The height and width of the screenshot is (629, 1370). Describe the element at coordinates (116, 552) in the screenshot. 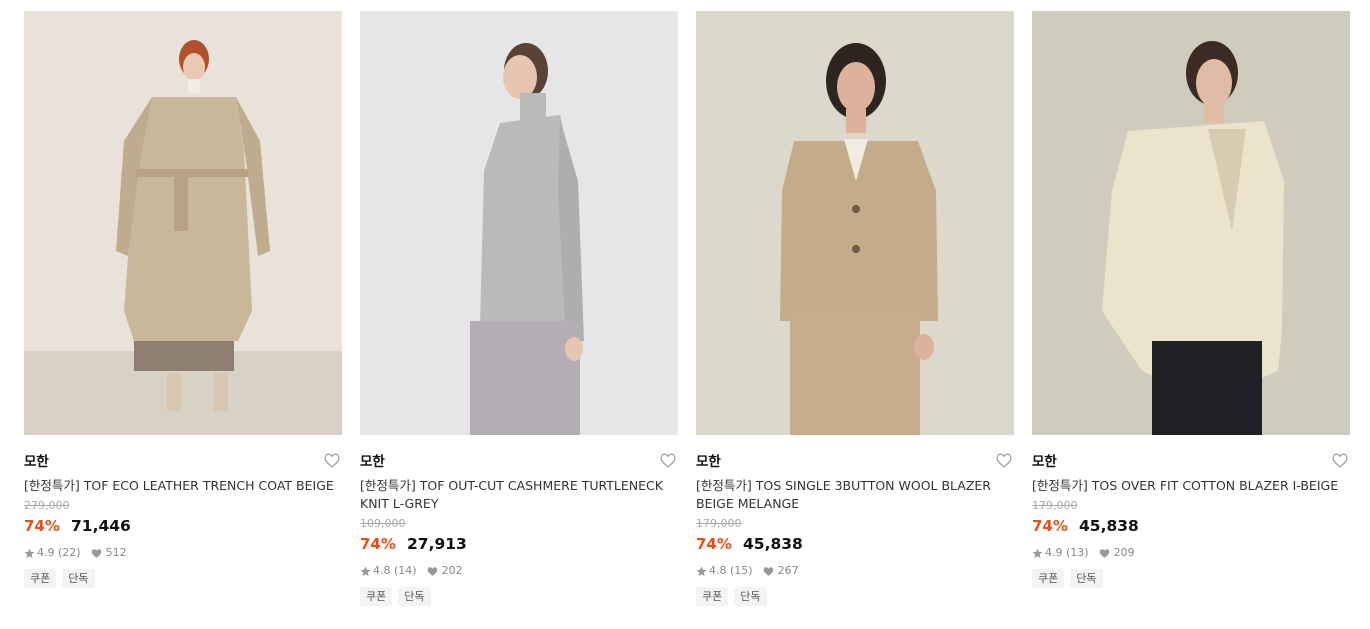

I see `likes-count: 512` at that location.